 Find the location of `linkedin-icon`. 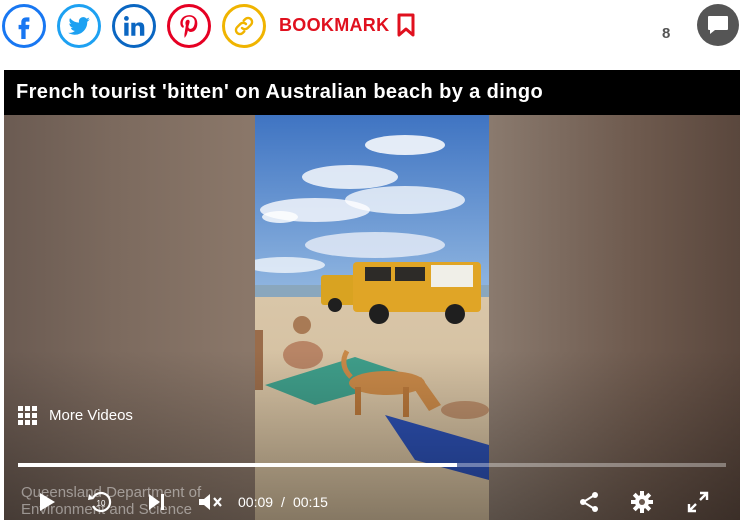

linkedin-icon is located at coordinates (134, 26).